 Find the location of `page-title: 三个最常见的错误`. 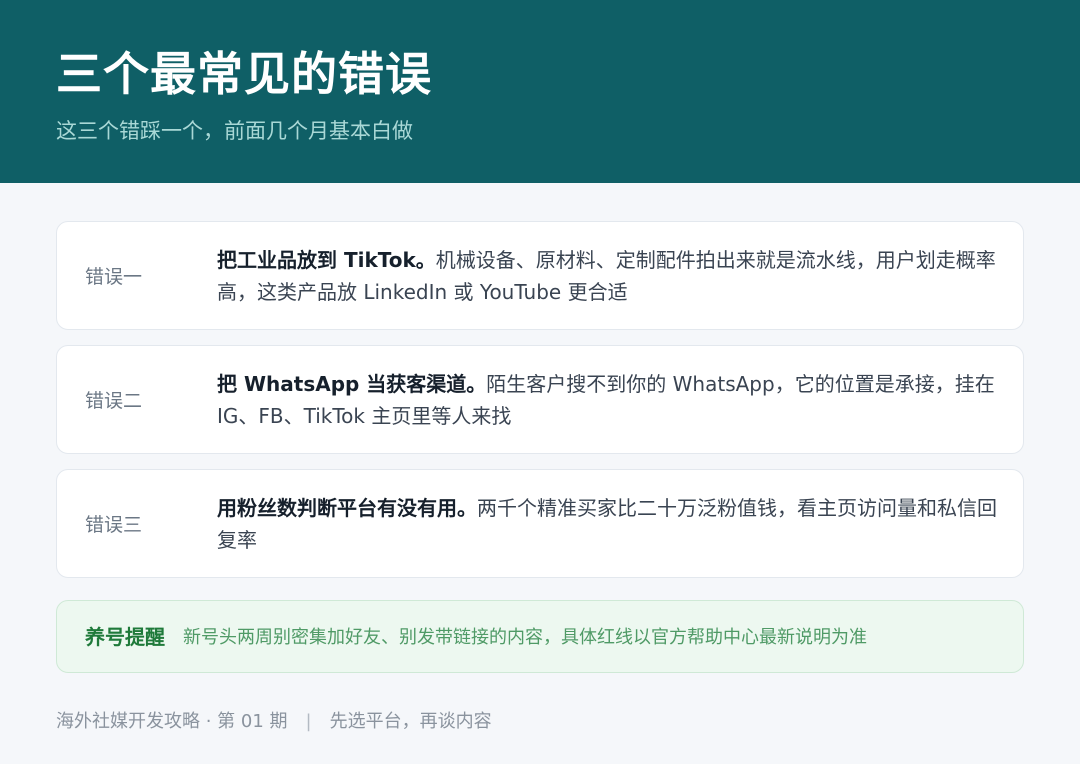

page-title: 三个最常见的错误 is located at coordinates (244, 74).